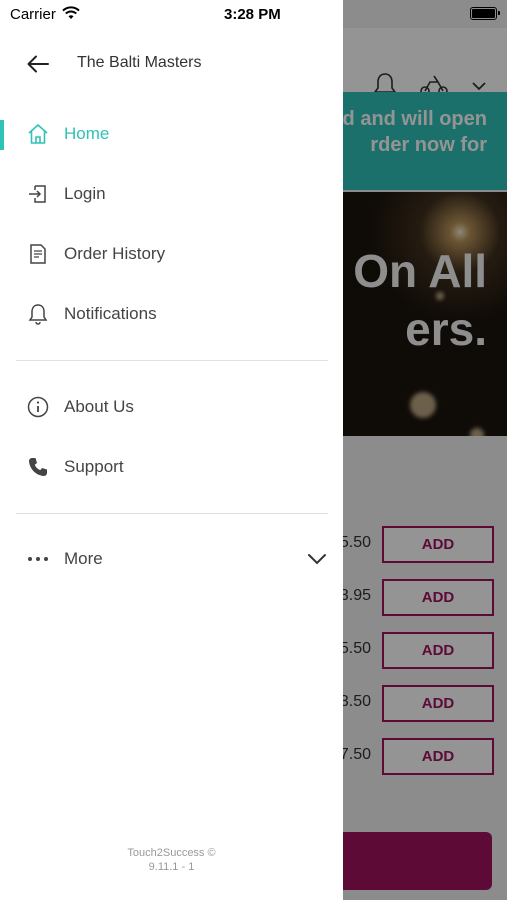 This screenshot has height=900, width=507. What do you see at coordinates (85, 193) in the screenshot?
I see `menu-item-label: Login` at bounding box center [85, 193].